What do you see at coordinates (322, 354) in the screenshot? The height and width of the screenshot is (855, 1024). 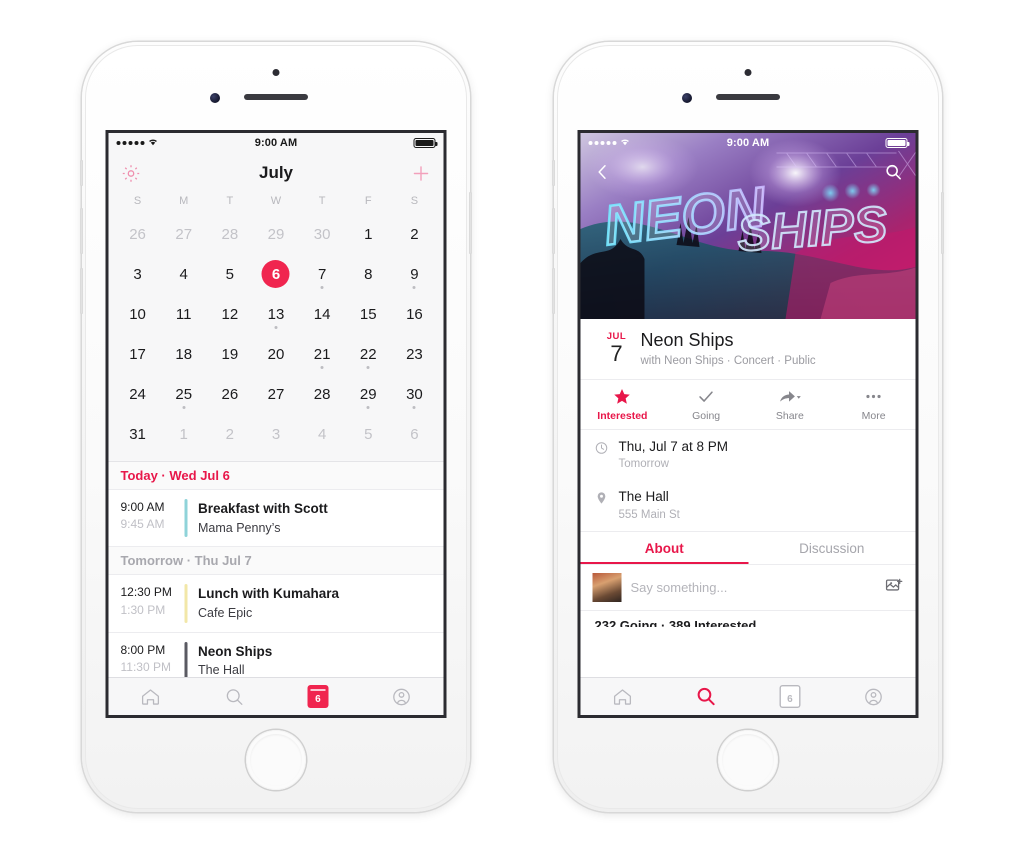 I see `calendar-day: 21` at bounding box center [322, 354].